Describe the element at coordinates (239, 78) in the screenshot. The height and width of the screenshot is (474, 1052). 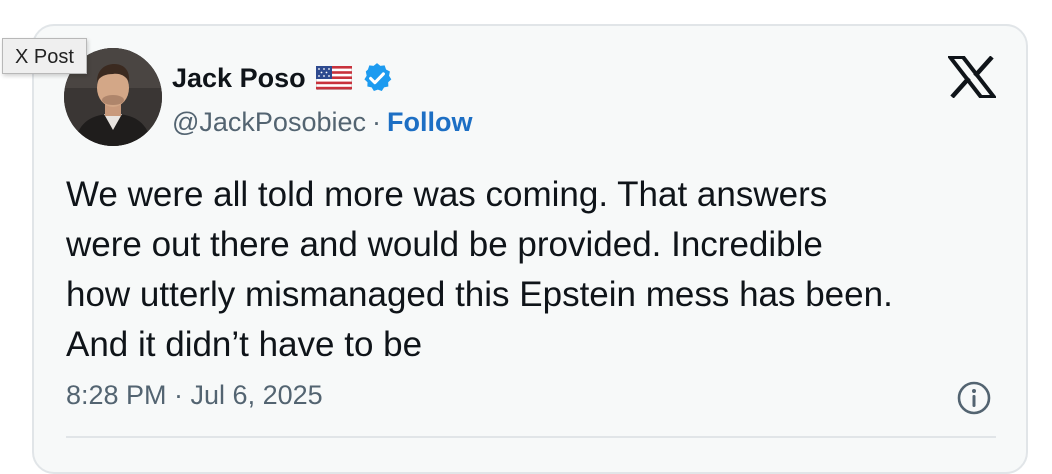
I see `author-display-name: Jack Poso` at that location.